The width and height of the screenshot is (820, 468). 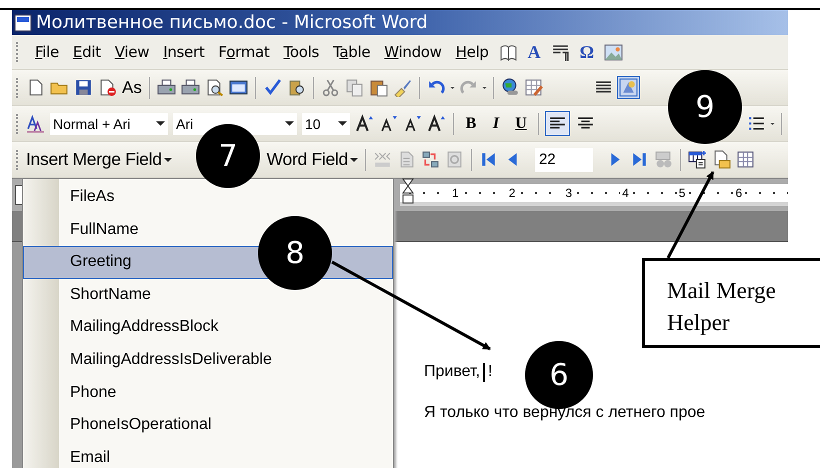 What do you see at coordinates (132, 88) in the screenshot?
I see `toolbar-button: As` at bounding box center [132, 88].